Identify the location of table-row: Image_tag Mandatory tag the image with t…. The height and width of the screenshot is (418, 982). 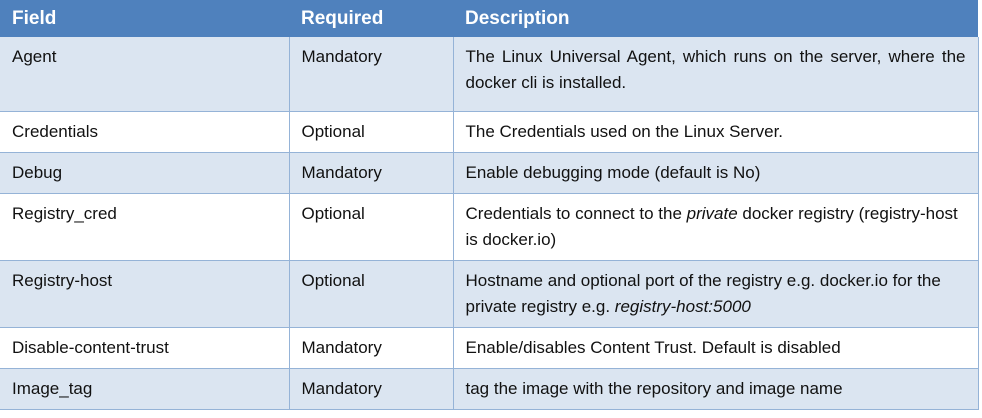
(489, 389).